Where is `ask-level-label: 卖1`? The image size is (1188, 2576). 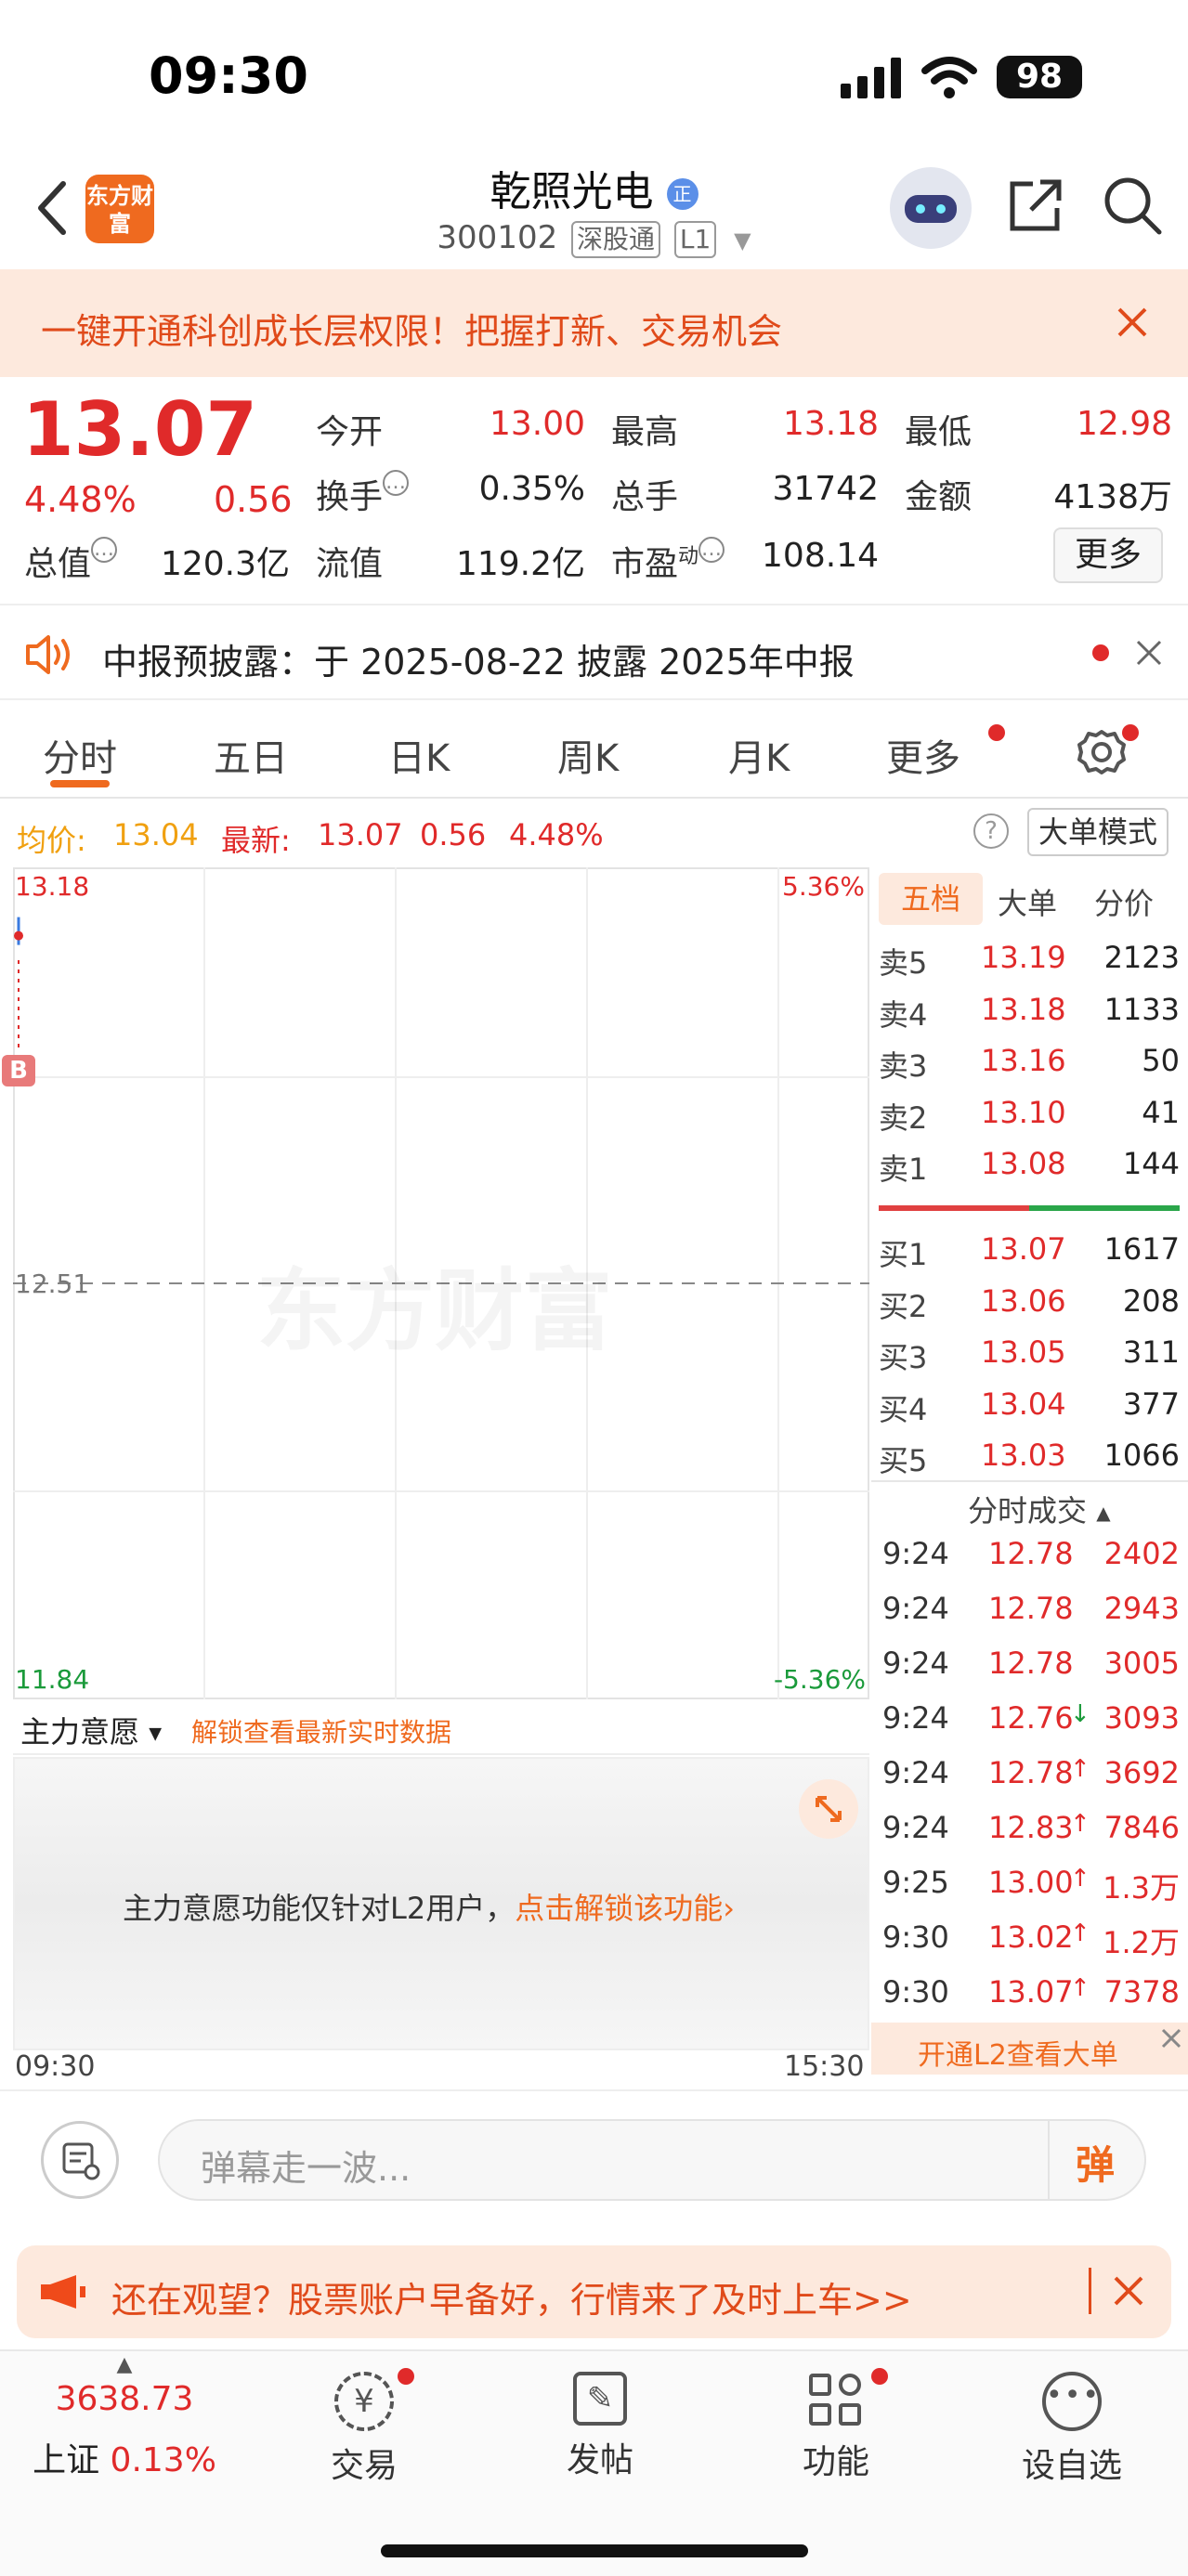
ask-level-label: 卖1 is located at coordinates (903, 1169).